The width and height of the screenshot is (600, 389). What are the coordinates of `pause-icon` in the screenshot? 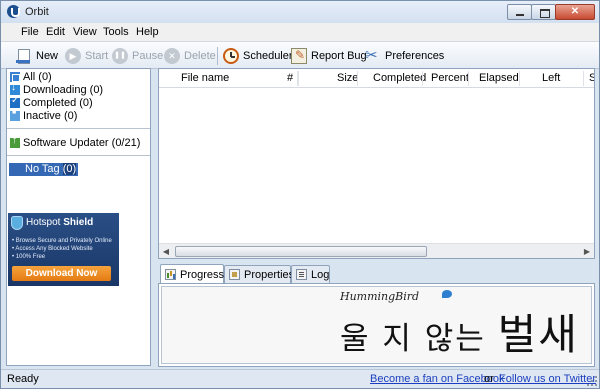 It's located at (120, 56).